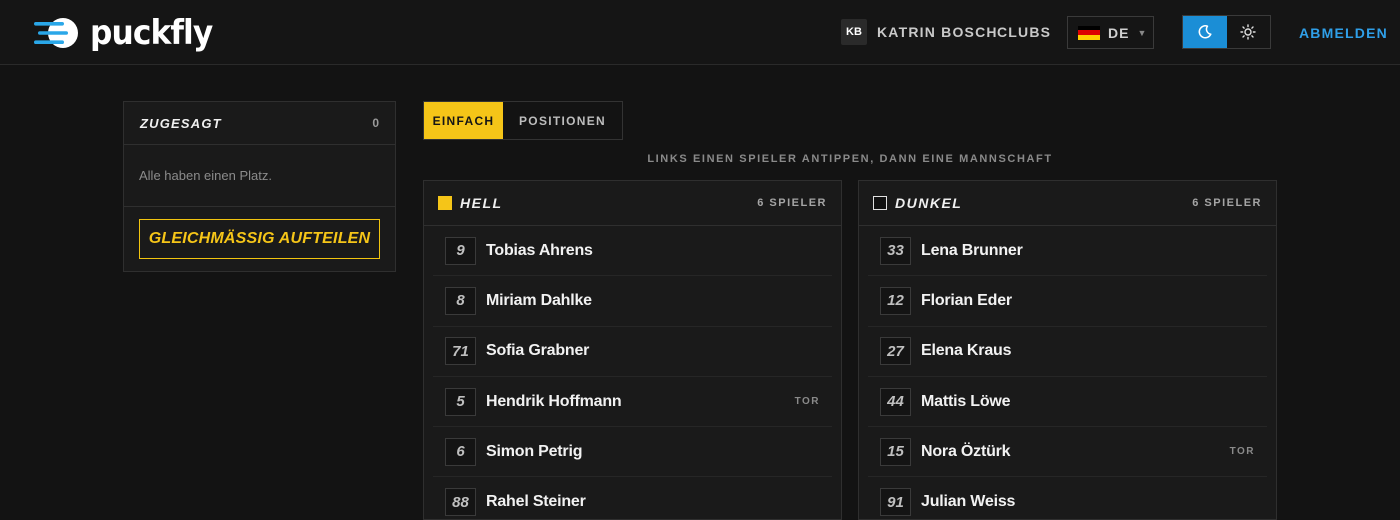  What do you see at coordinates (632, 452) in the screenshot?
I see `player-row: 6 Simon Petrig` at bounding box center [632, 452].